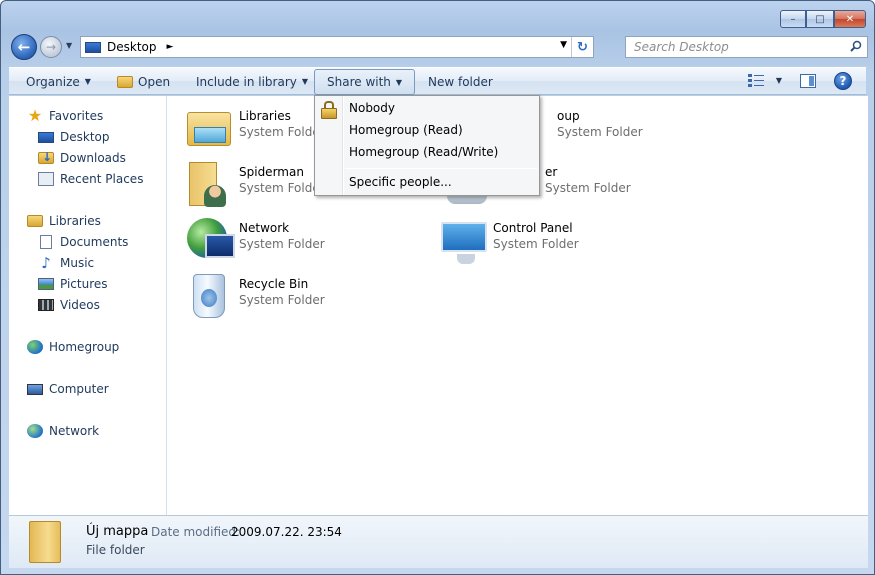 The width and height of the screenshot is (875, 575). Describe the element at coordinates (84, 347) in the screenshot. I see `sidebar-item-label: Homegroup` at that location.